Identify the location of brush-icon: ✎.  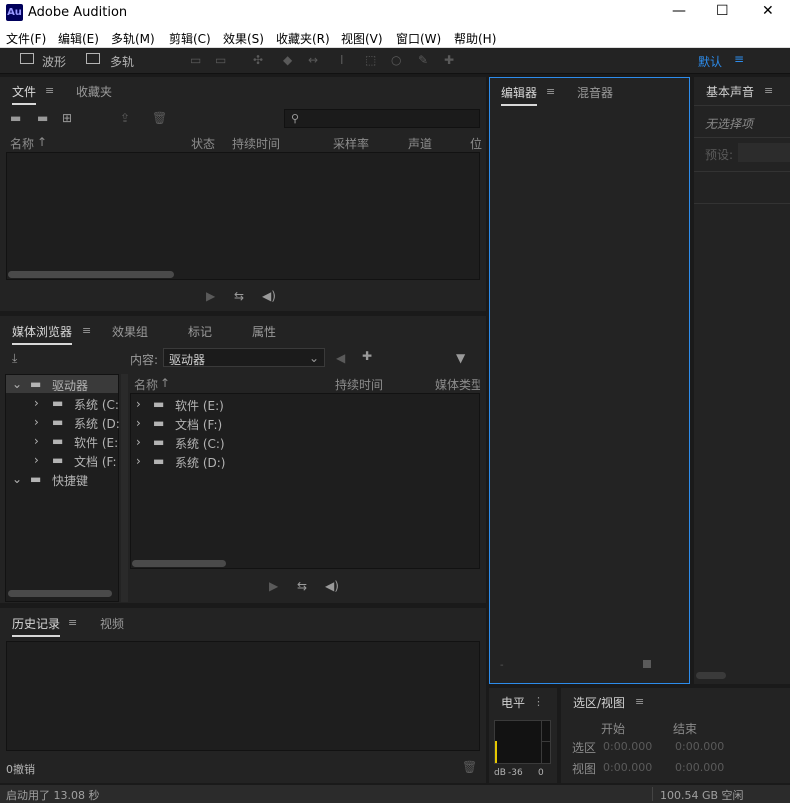
(423, 60).